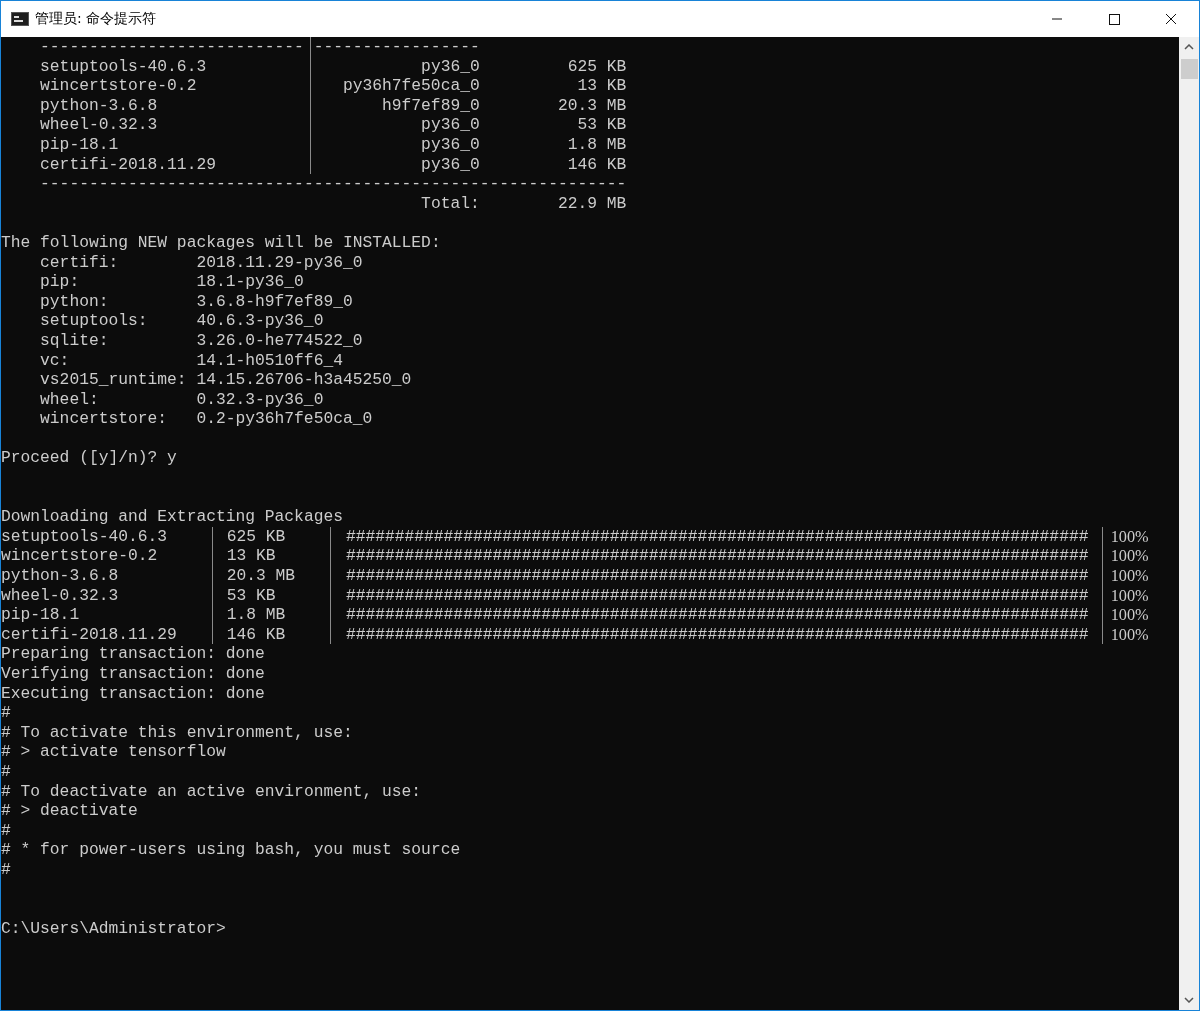 The height and width of the screenshot is (1011, 1200). Describe the element at coordinates (274, 301) in the screenshot. I see `package-version: 3.6.8-h9f7ef89_0` at that location.